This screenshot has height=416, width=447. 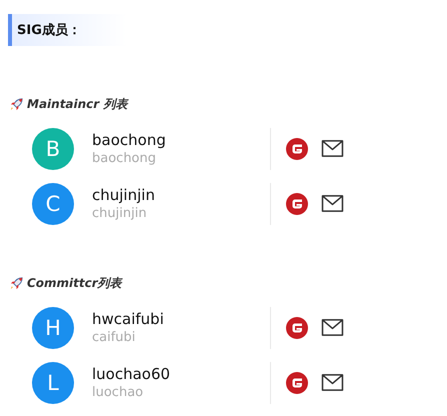 What do you see at coordinates (74, 283) in the screenshot?
I see `section-title: Committcr列表` at bounding box center [74, 283].